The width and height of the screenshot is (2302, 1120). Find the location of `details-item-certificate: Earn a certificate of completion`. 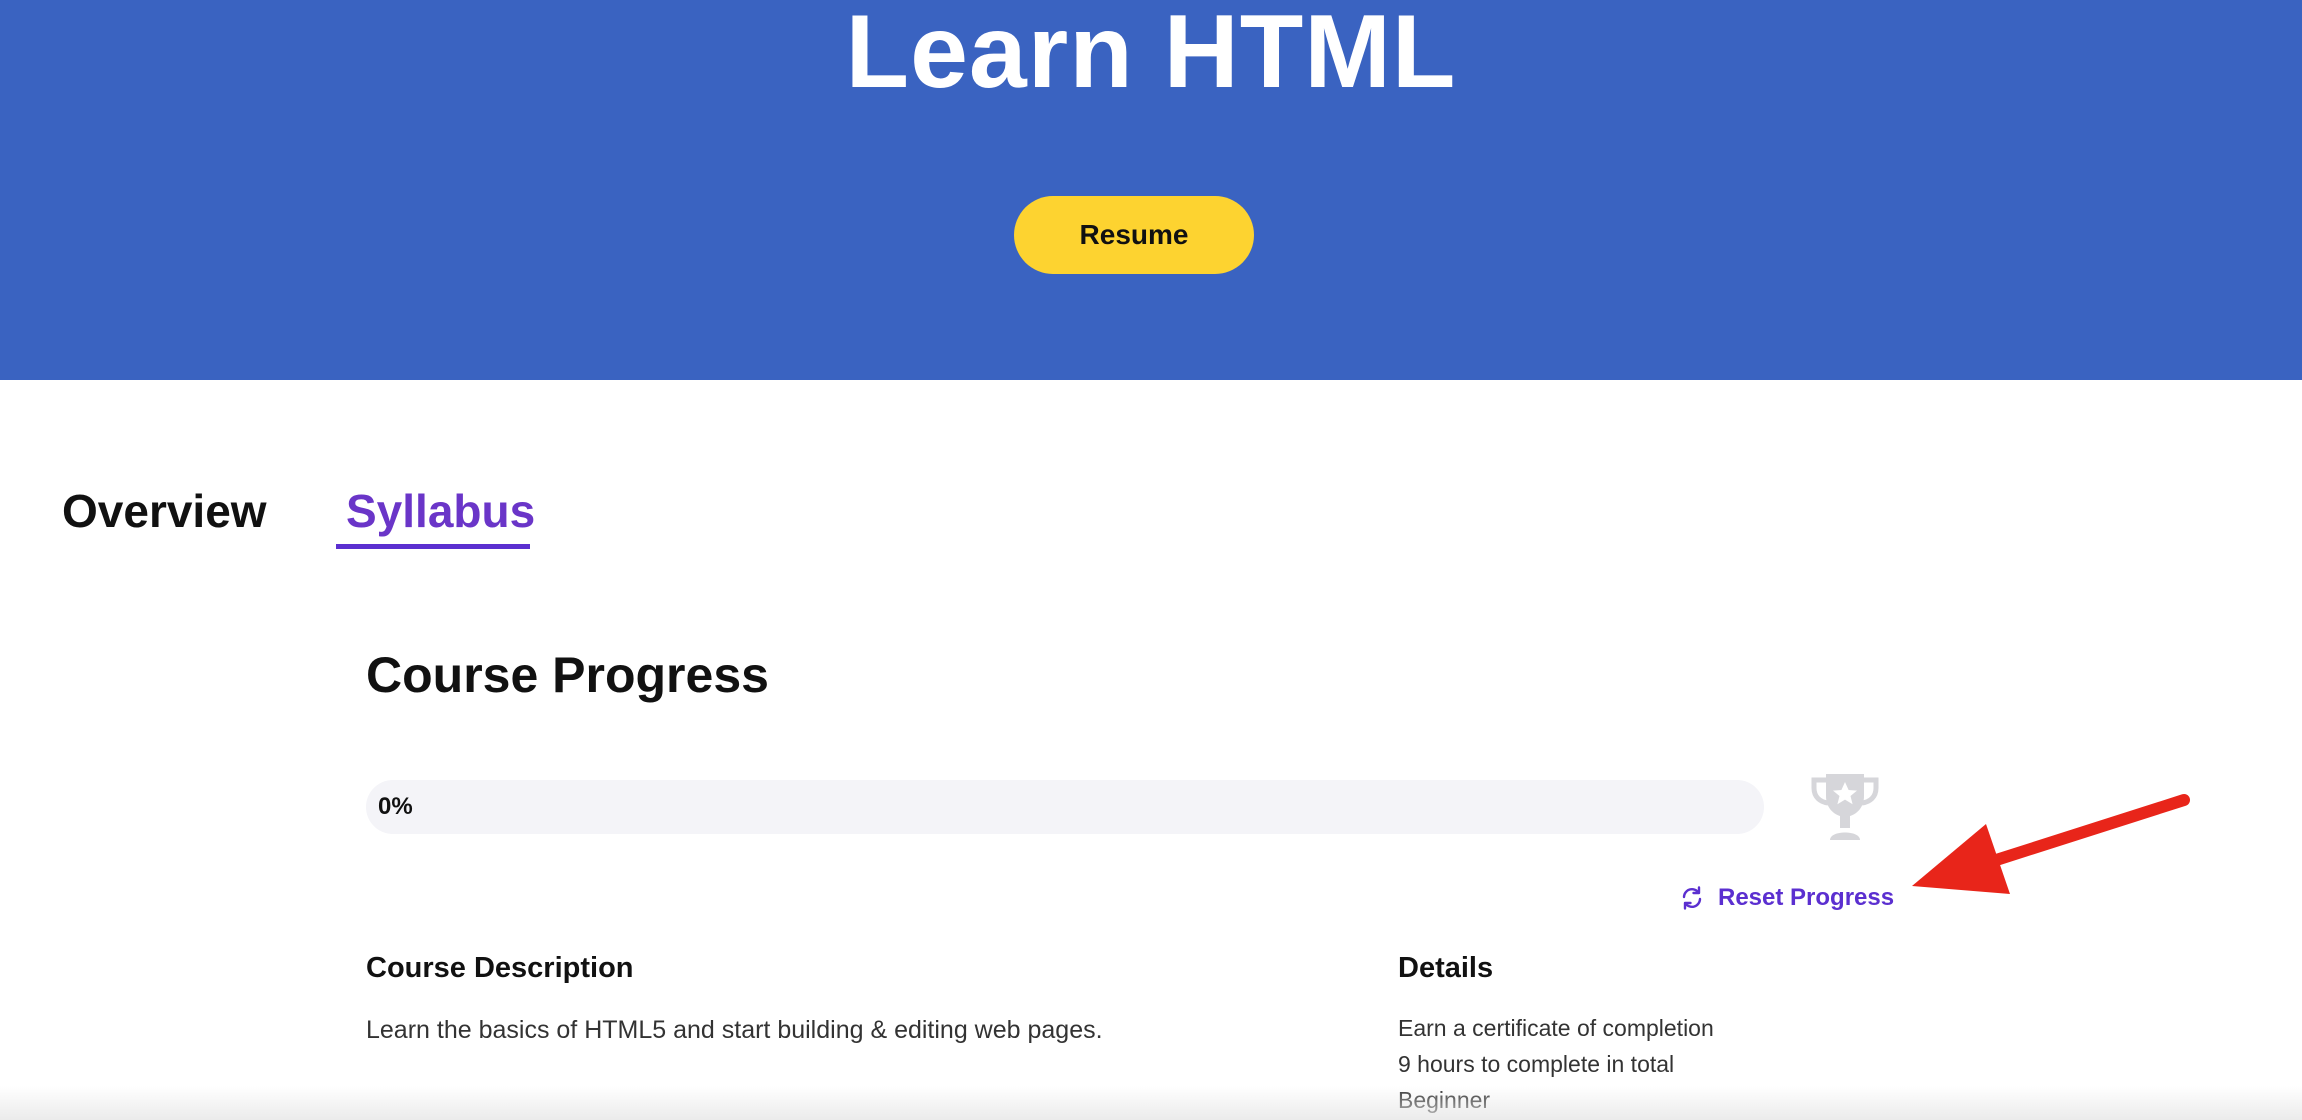

details-item-certificate: Earn a certificate of completion is located at coordinates (1556, 1028).